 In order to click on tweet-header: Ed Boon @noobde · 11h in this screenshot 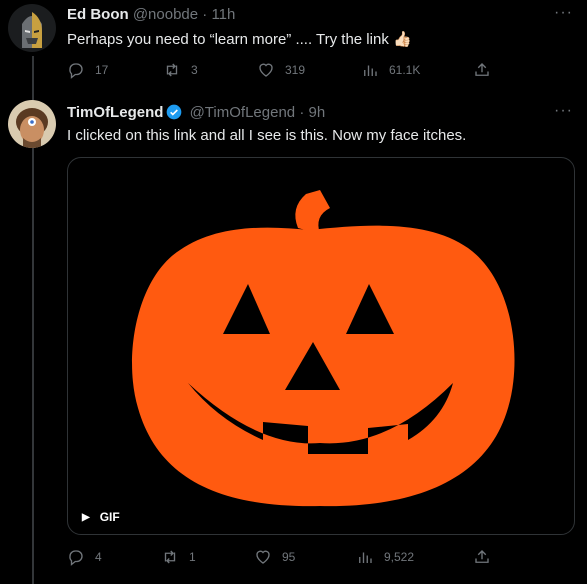, I will do `click(151, 14)`.